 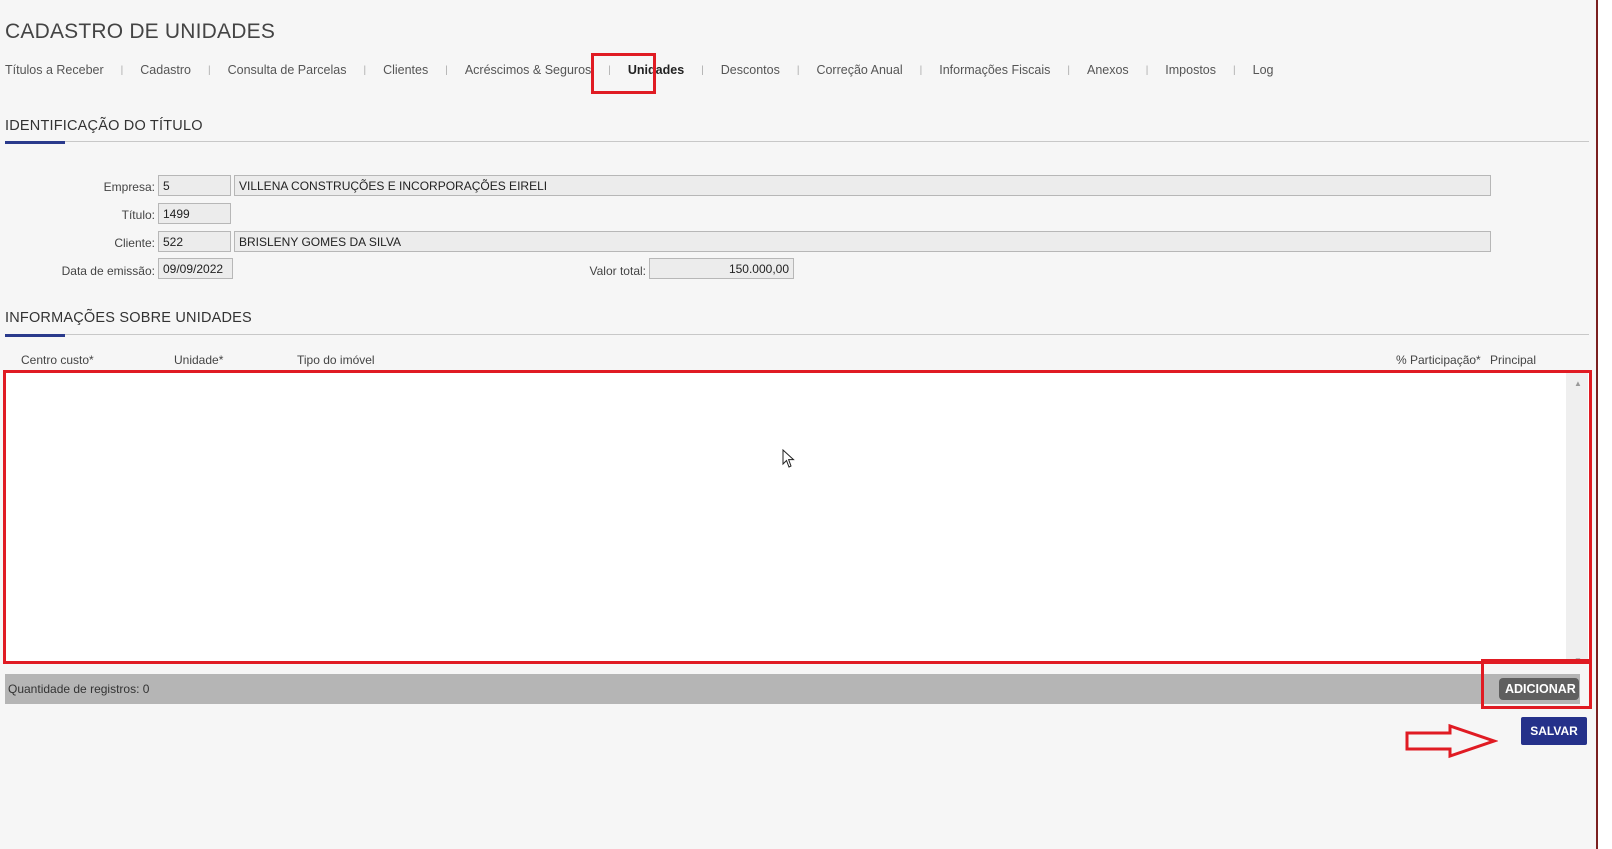 What do you see at coordinates (792, 689) in the screenshot?
I see `grid-footer-bar` at bounding box center [792, 689].